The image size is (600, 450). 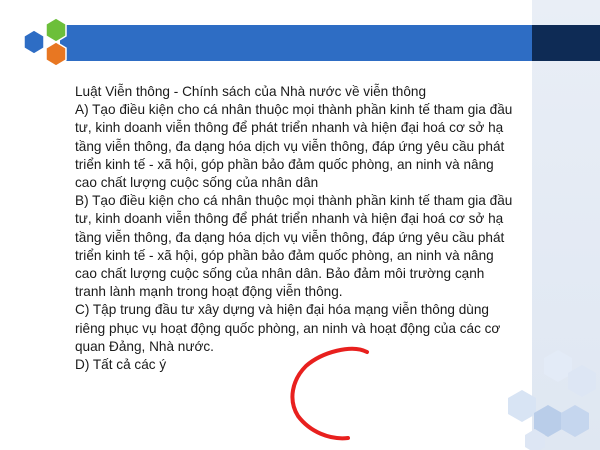 I want to click on hexagon-pattern-icon, so click(x=552, y=400).